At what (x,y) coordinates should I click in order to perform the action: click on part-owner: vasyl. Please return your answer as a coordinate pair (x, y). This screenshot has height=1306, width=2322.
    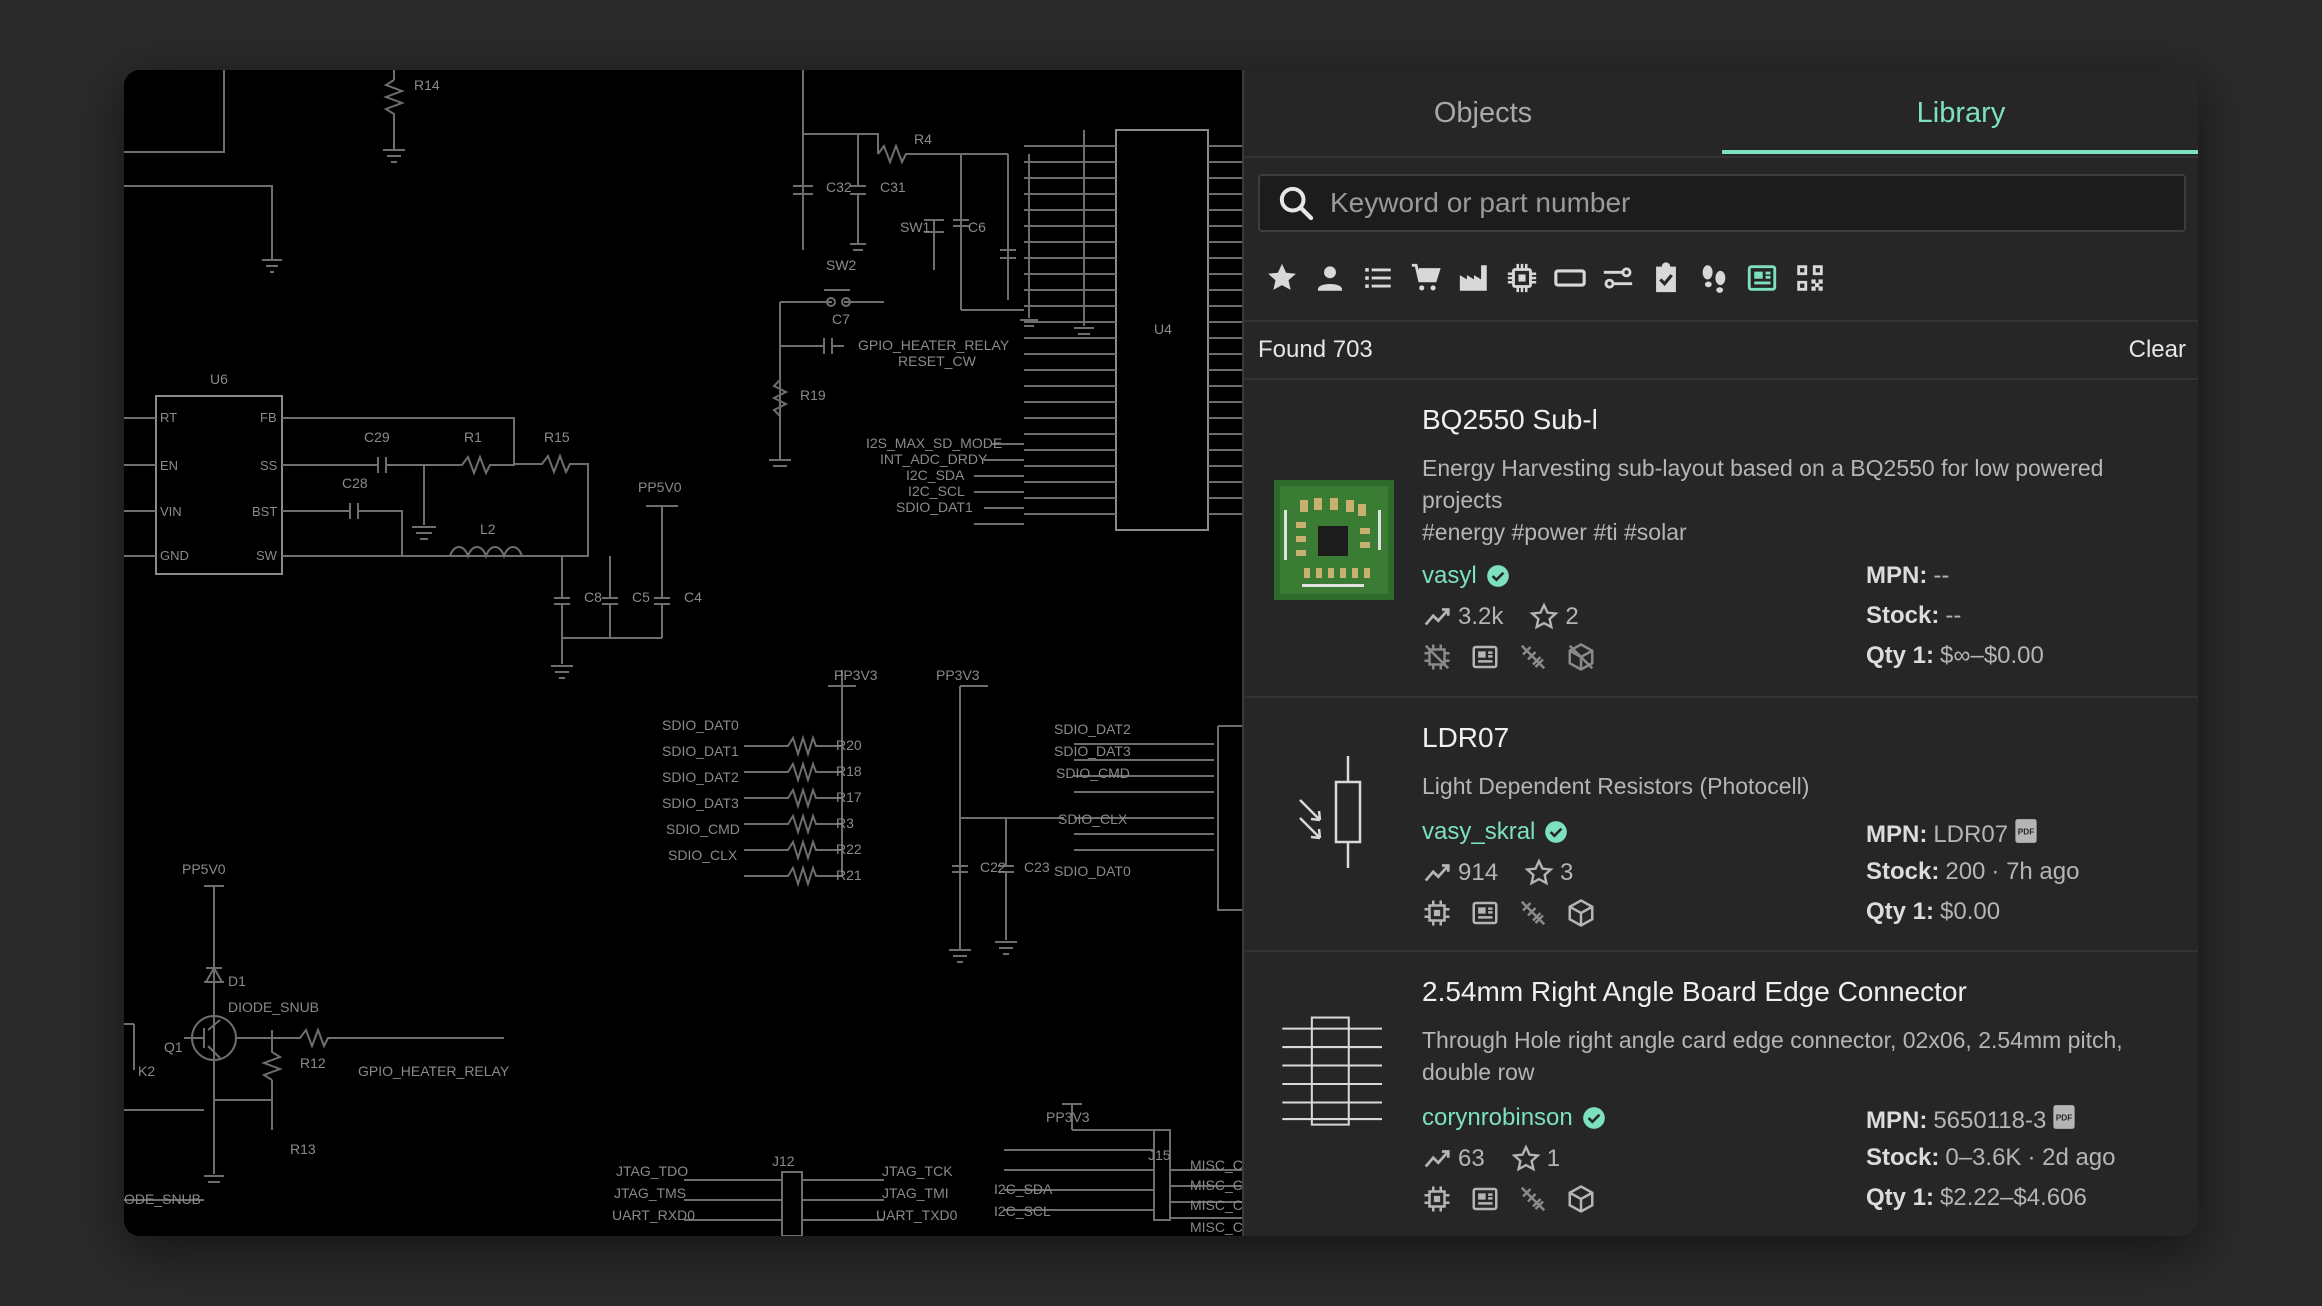
    Looking at the image, I should click on (1466, 576).